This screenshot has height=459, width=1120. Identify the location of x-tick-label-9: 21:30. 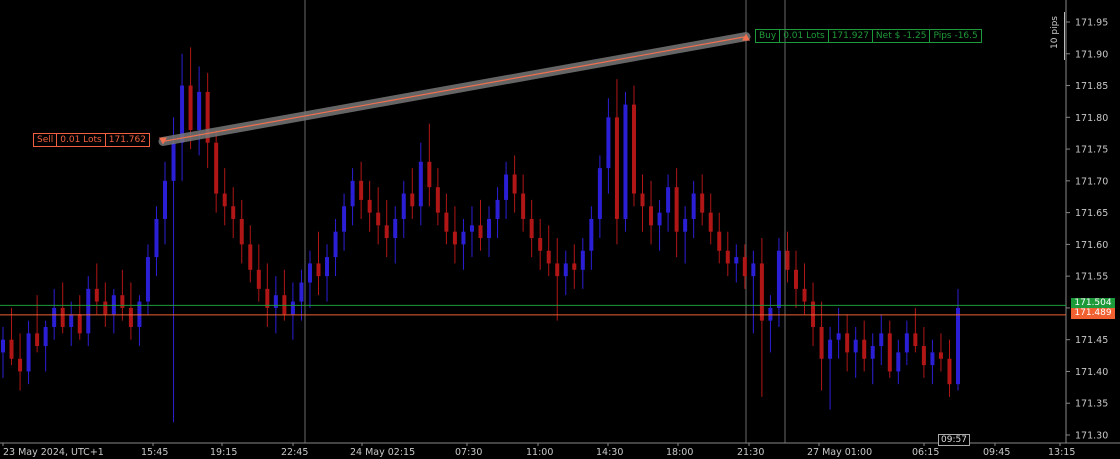
(750, 452).